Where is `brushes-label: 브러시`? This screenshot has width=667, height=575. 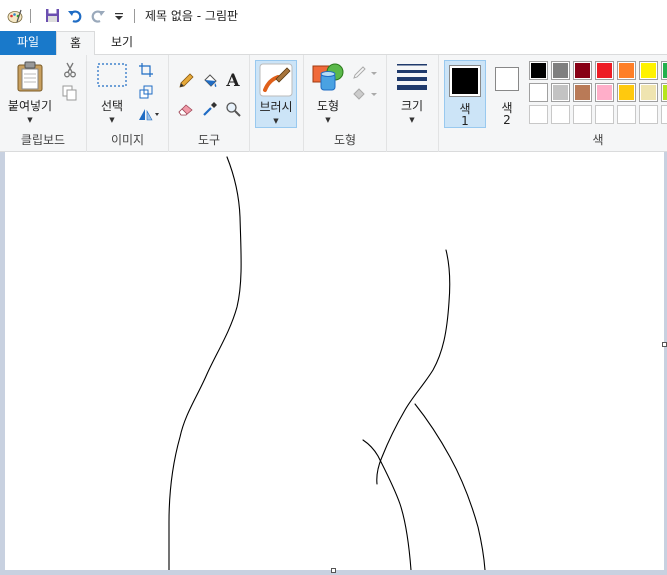
brushes-label: 브러시 is located at coordinates (276, 107).